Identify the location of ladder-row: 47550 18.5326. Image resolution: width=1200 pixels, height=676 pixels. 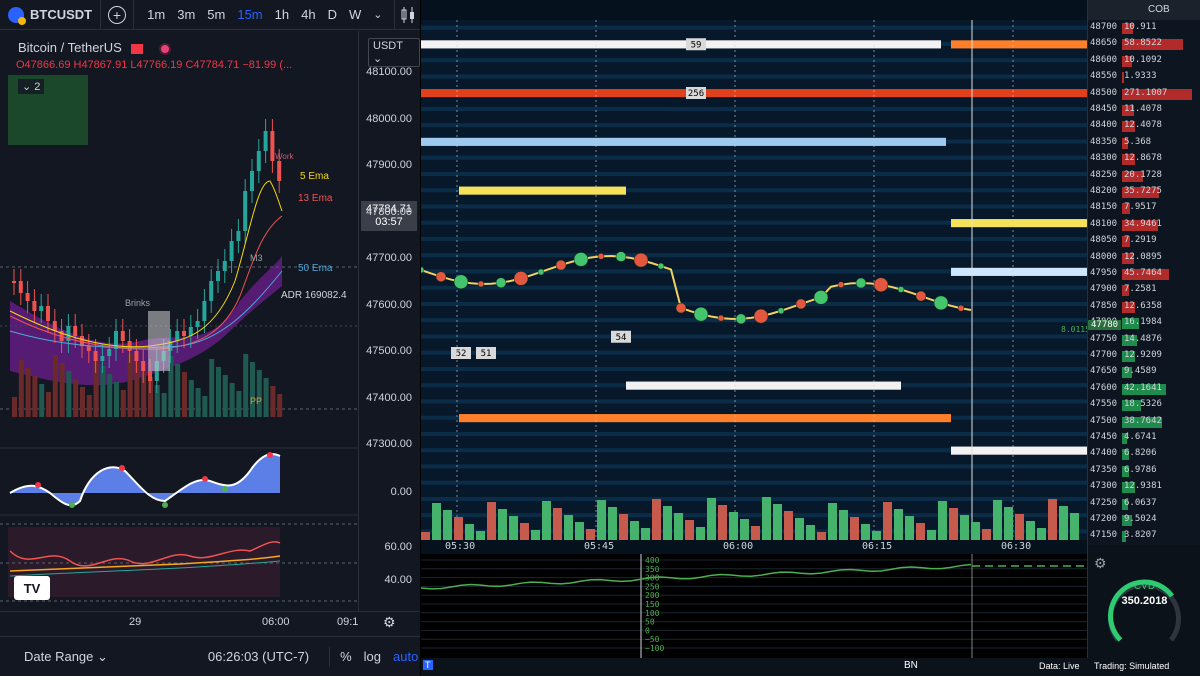
(1144, 405).